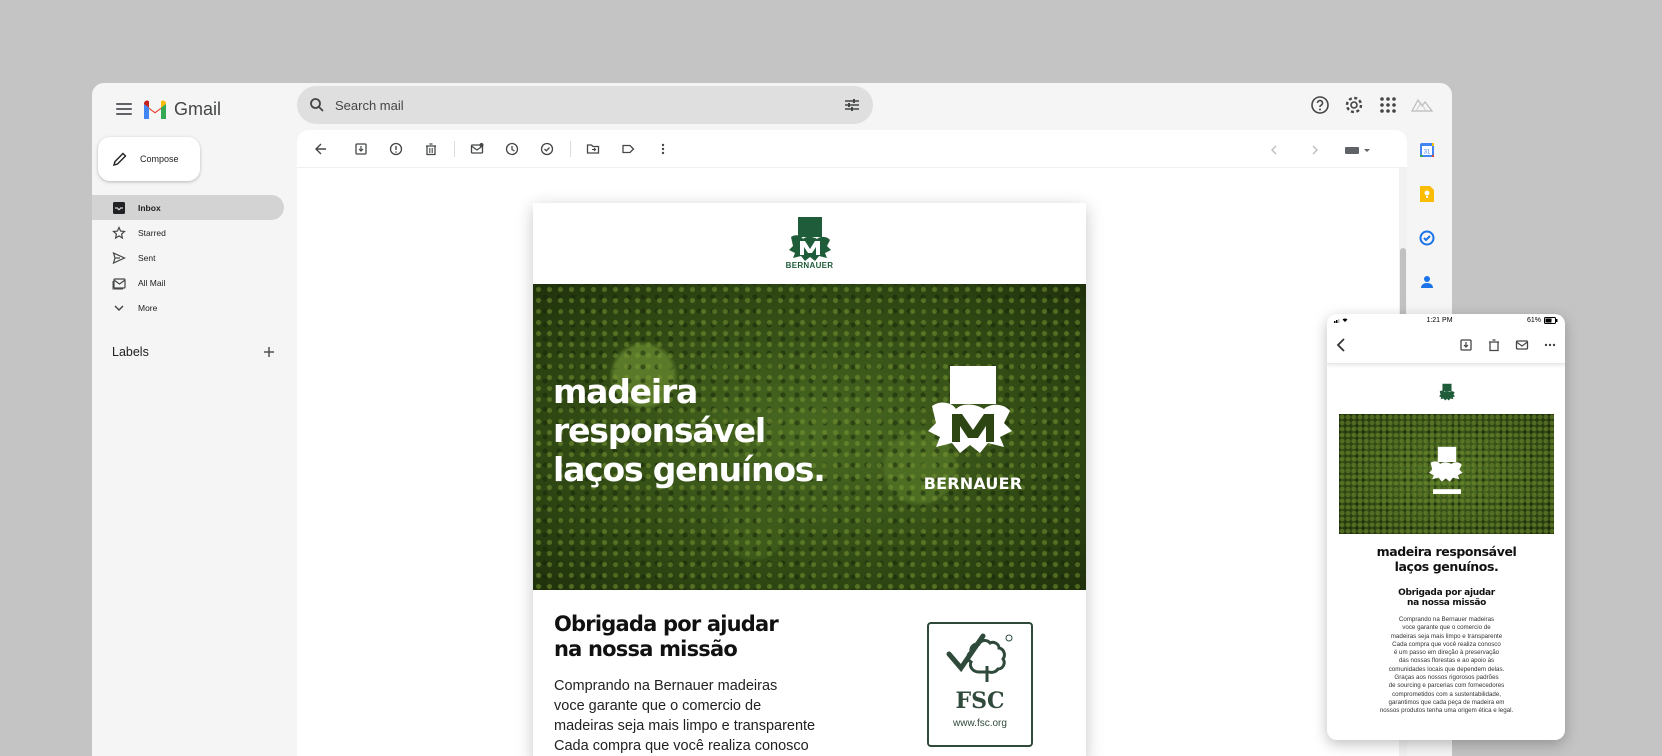  What do you see at coordinates (1422, 105) in the screenshot?
I see `account-avatar-icon` at bounding box center [1422, 105].